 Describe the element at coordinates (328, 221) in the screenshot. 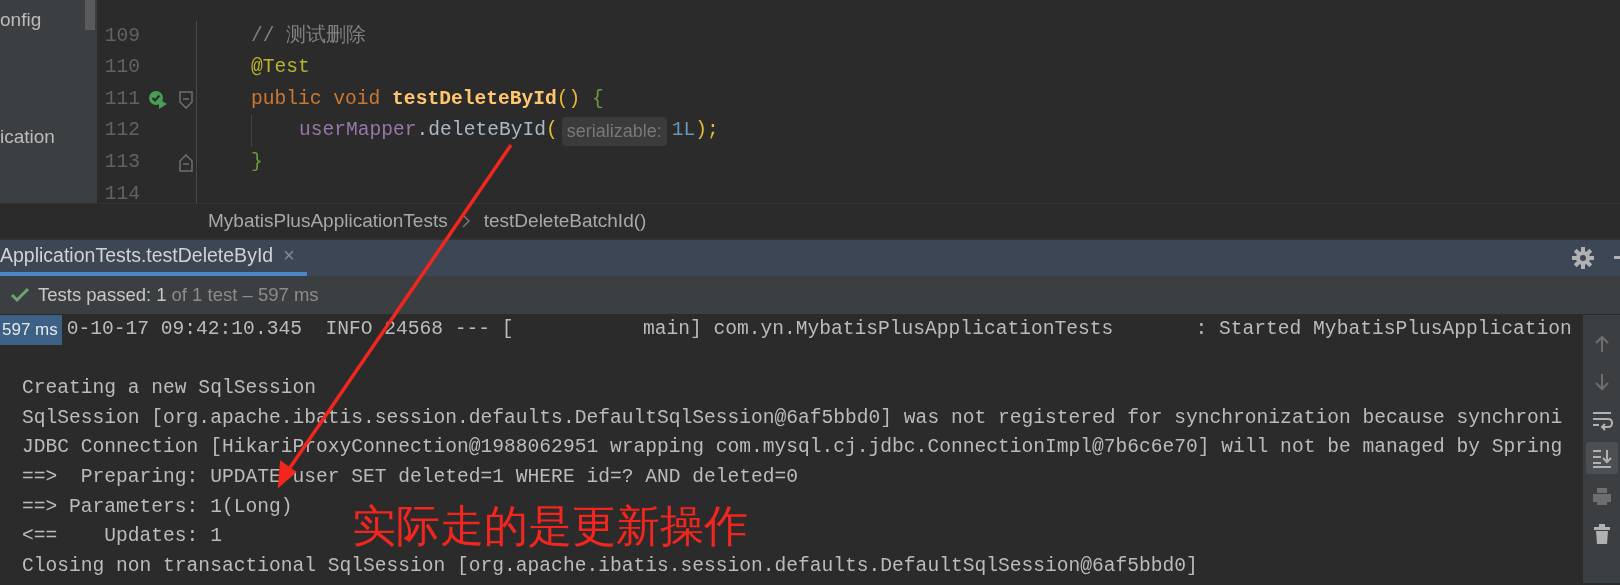

I see `breadcrumb-item: MybatisPlusApplicationTests` at that location.